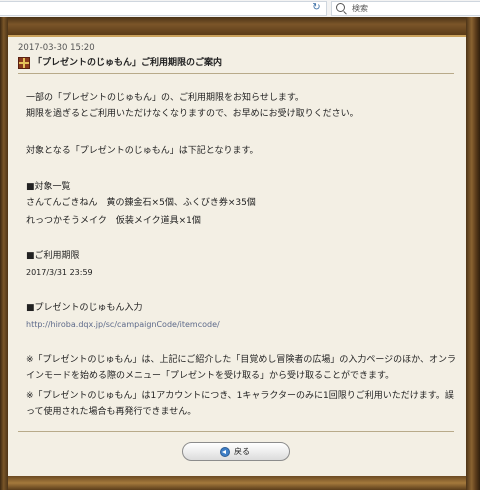 Image resolution: width=480 pixels, height=490 pixels. I want to click on intro-line-2: 期限を過ぎるとご利用いただけなくなりますので、お早めにお受け取りください。, so click(192, 114).